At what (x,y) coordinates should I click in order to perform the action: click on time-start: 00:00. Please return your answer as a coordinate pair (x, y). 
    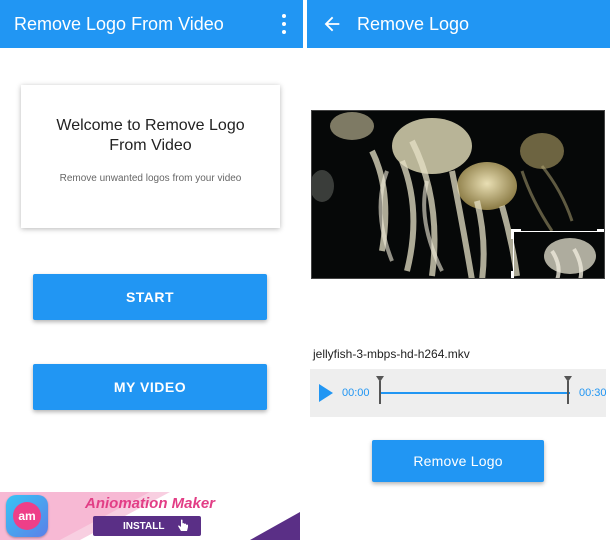
    Looking at the image, I should click on (356, 393).